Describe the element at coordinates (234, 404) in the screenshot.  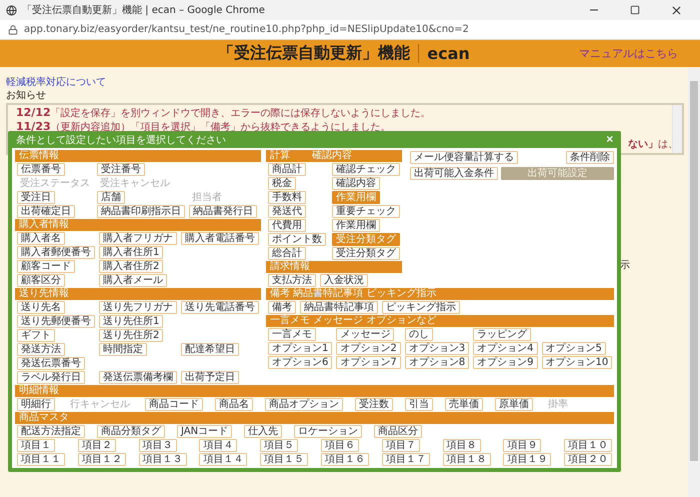
I see `field-button: 商品名` at that location.